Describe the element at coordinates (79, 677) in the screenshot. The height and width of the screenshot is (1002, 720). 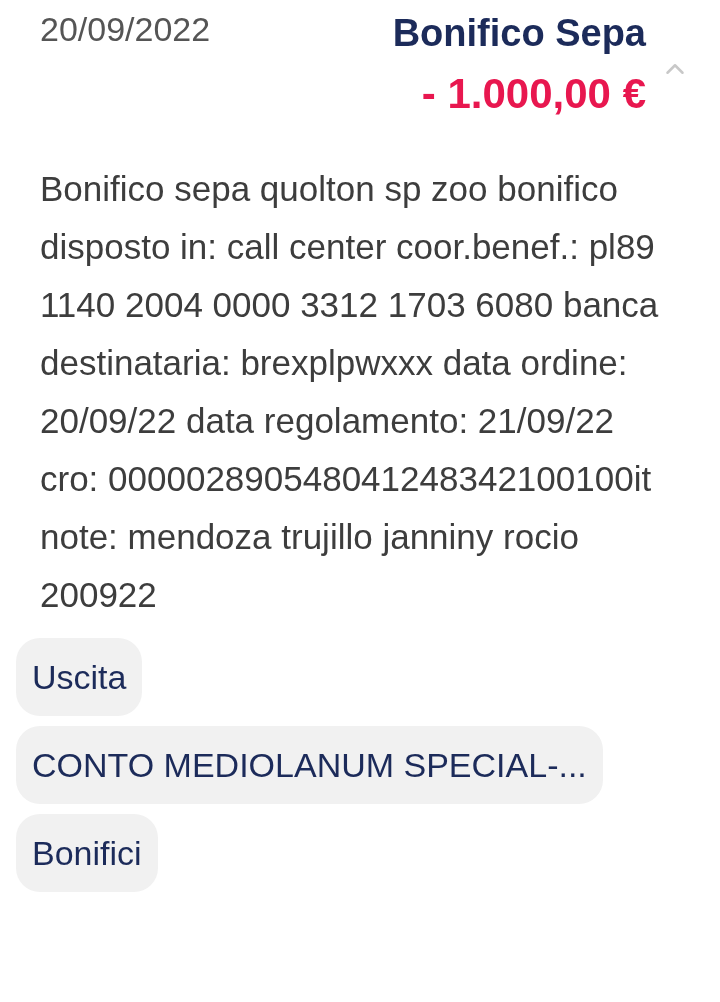
I see `tag-chip: Uscita` at that location.